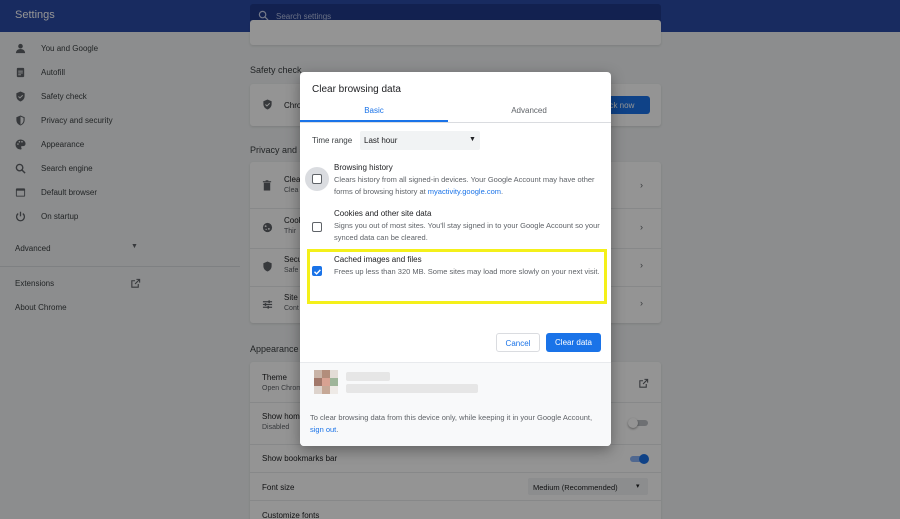 The width and height of the screenshot is (900, 519). What do you see at coordinates (464, 191) in the screenshot?
I see `myactivity-link: myactivity.google.com` at bounding box center [464, 191].